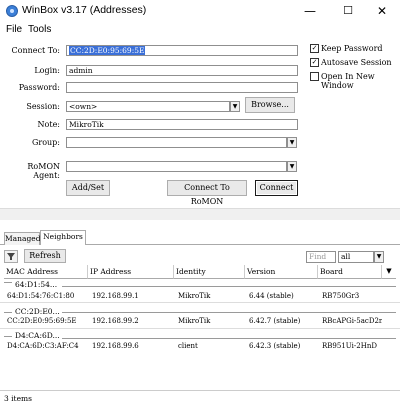 Image resolution: width=400 pixels, height=407 pixels. What do you see at coordinates (84, 10) in the screenshot?
I see `window-title: WinBox v3.17 (Addresses)` at bounding box center [84, 10].